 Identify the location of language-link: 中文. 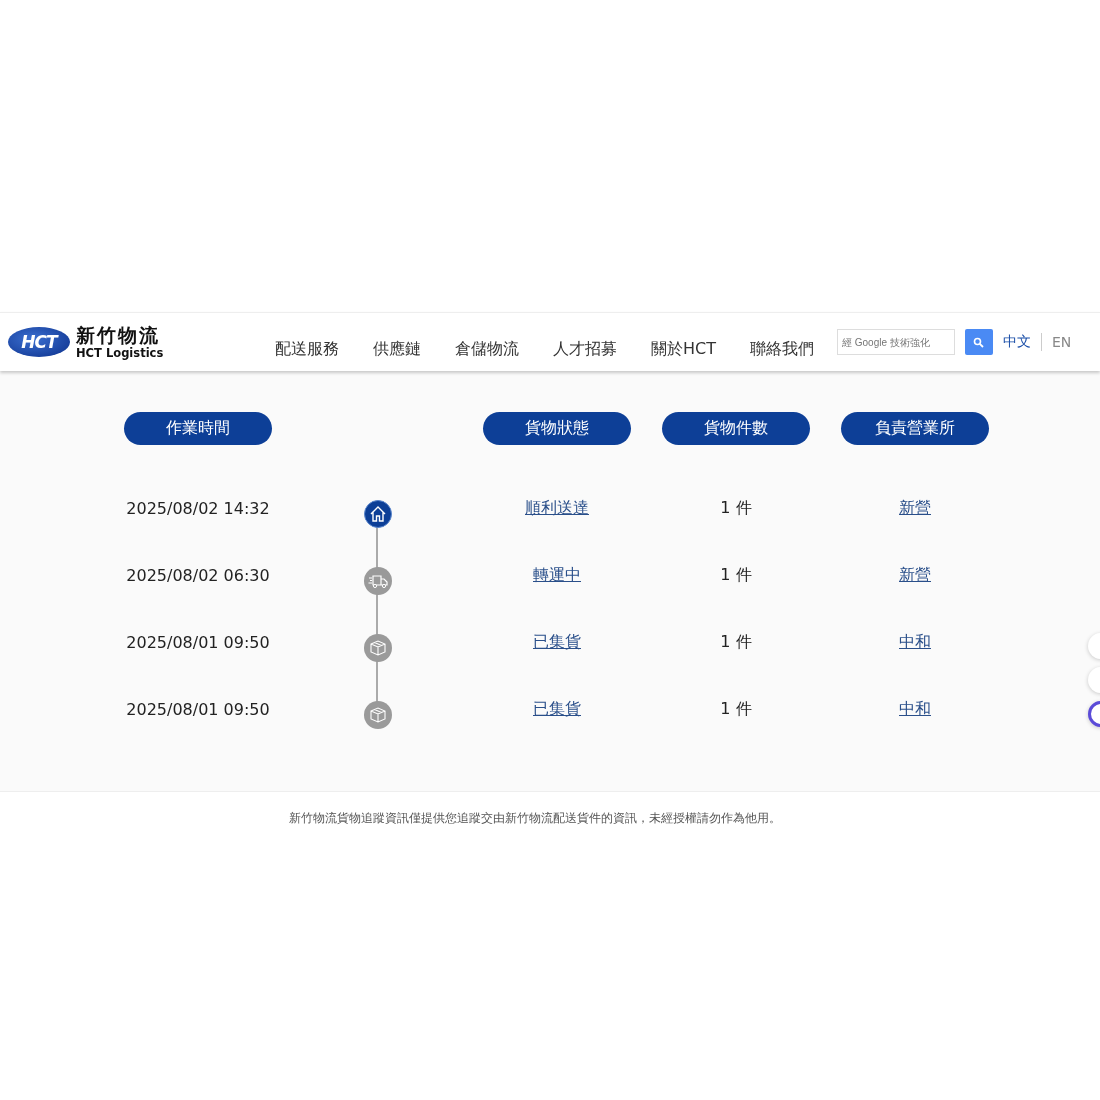
(1017, 342).